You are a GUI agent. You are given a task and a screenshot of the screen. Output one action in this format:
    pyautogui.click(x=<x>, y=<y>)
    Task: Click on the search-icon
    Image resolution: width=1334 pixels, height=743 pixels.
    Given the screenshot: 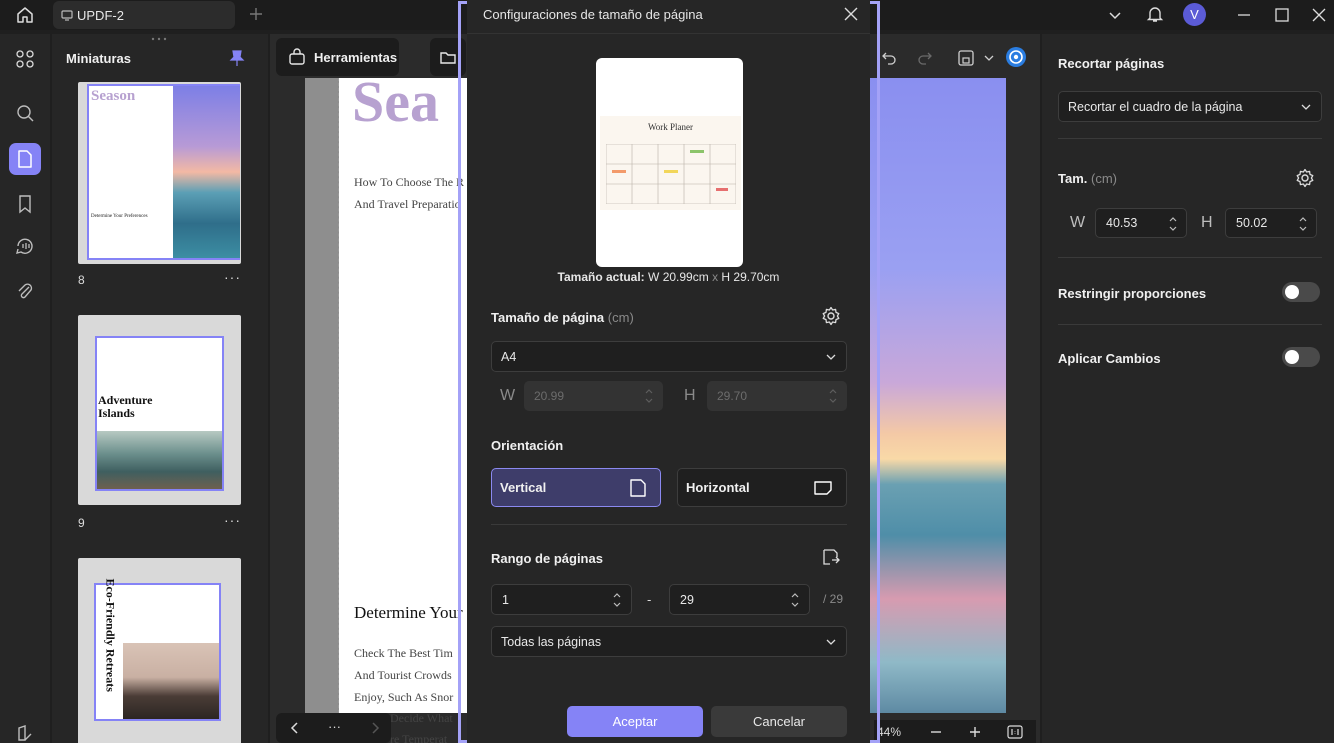 What is the action you would take?
    pyautogui.click(x=25, y=113)
    